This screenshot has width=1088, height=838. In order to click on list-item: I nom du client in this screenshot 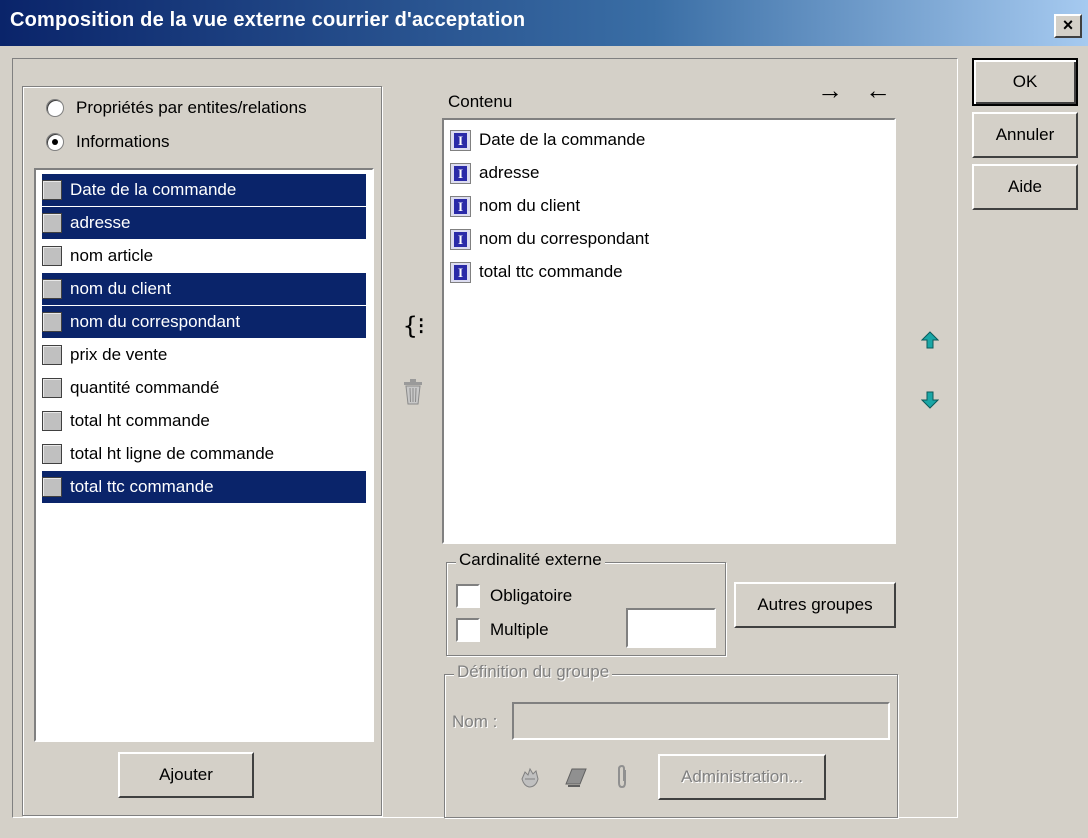, I will do `click(516, 206)`.